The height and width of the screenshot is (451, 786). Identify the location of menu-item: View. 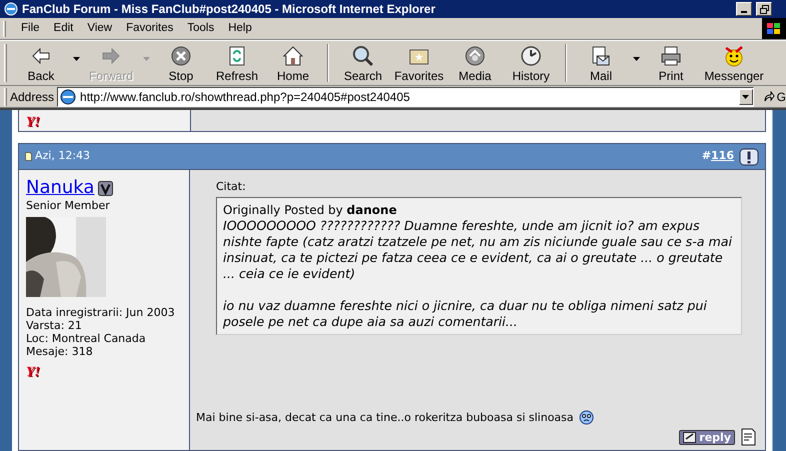
(100, 29).